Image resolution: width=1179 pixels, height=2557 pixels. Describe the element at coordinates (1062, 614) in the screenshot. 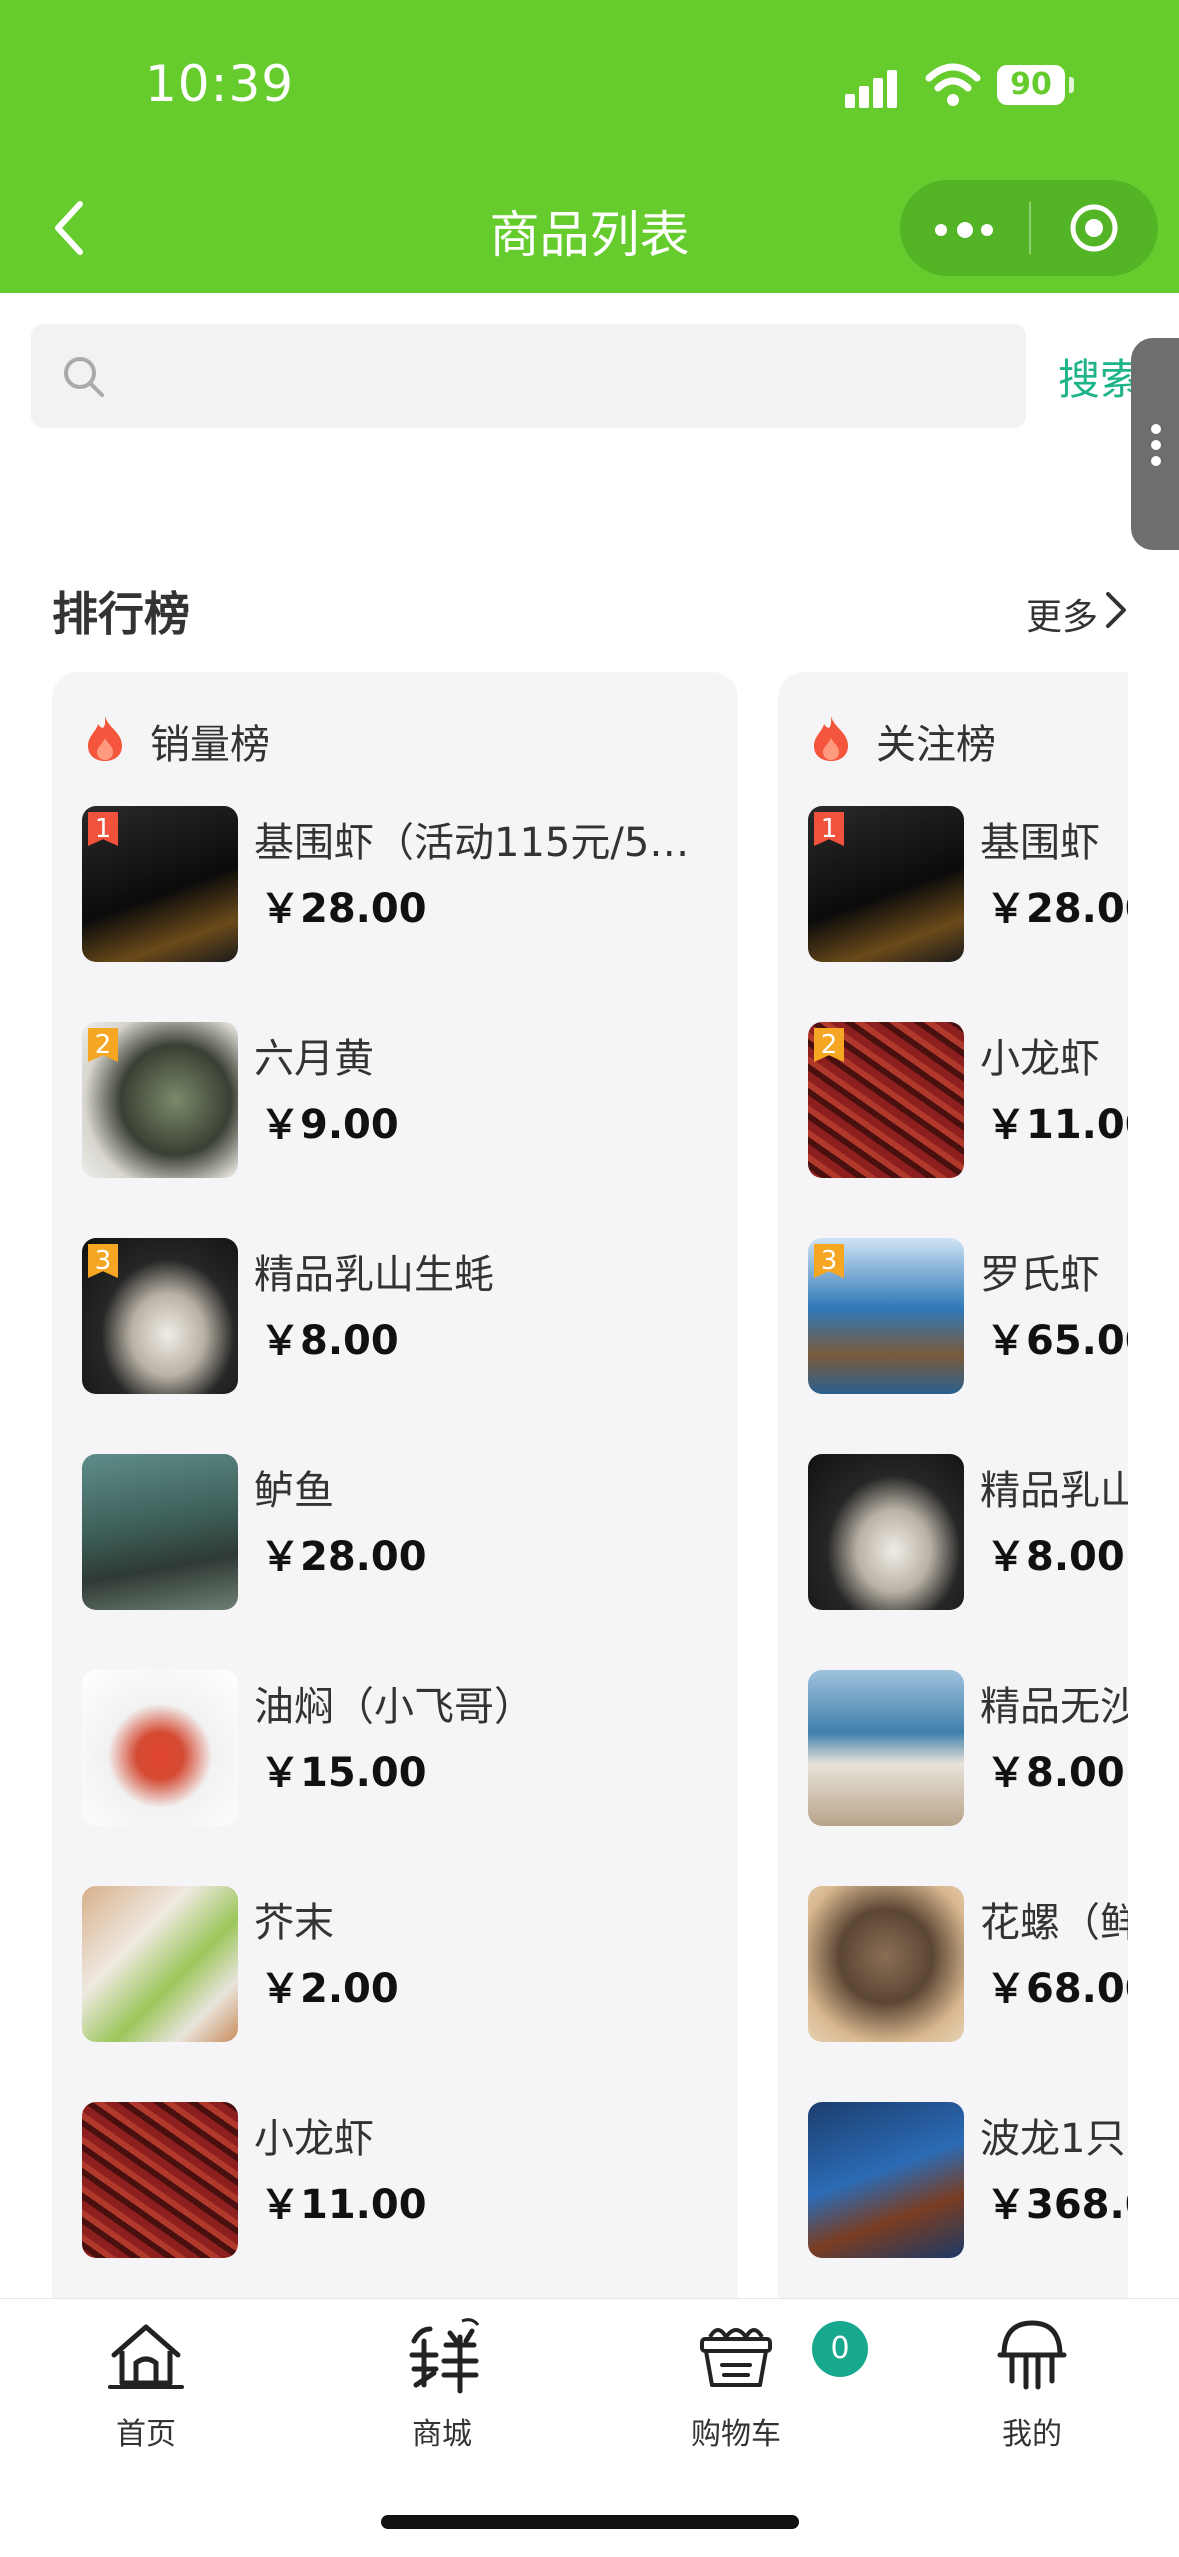

I see `more-link: 更多` at that location.